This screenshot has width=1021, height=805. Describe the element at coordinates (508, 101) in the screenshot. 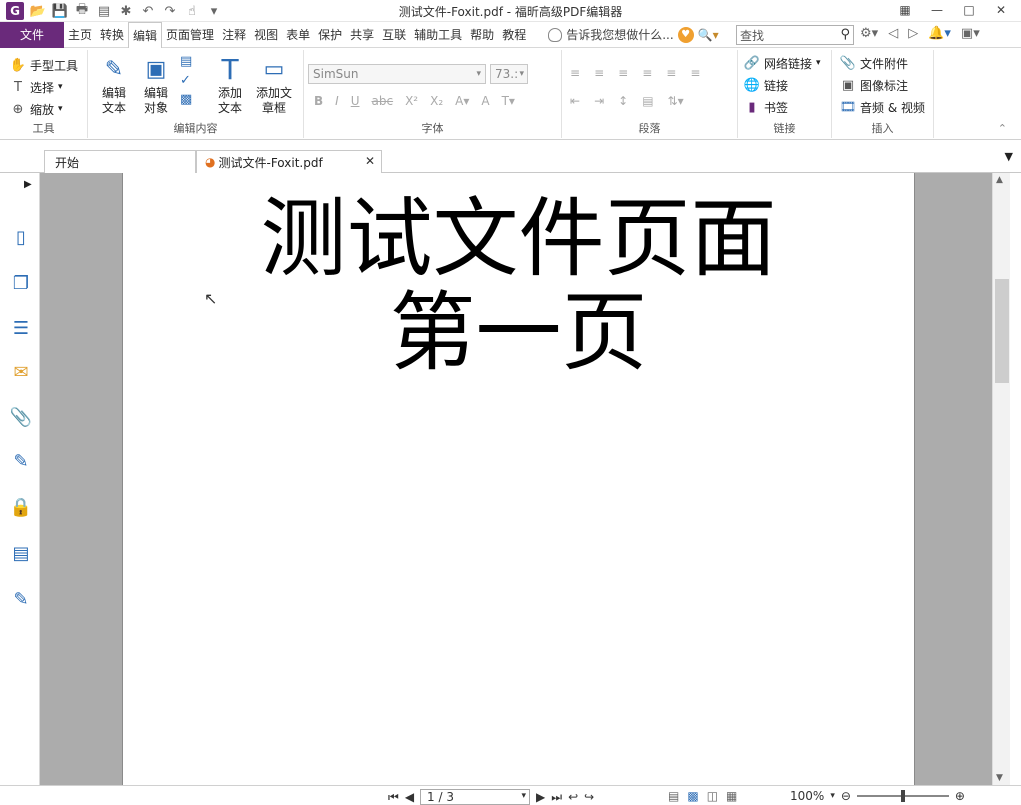

I see `text-size-icon: T▾` at that location.